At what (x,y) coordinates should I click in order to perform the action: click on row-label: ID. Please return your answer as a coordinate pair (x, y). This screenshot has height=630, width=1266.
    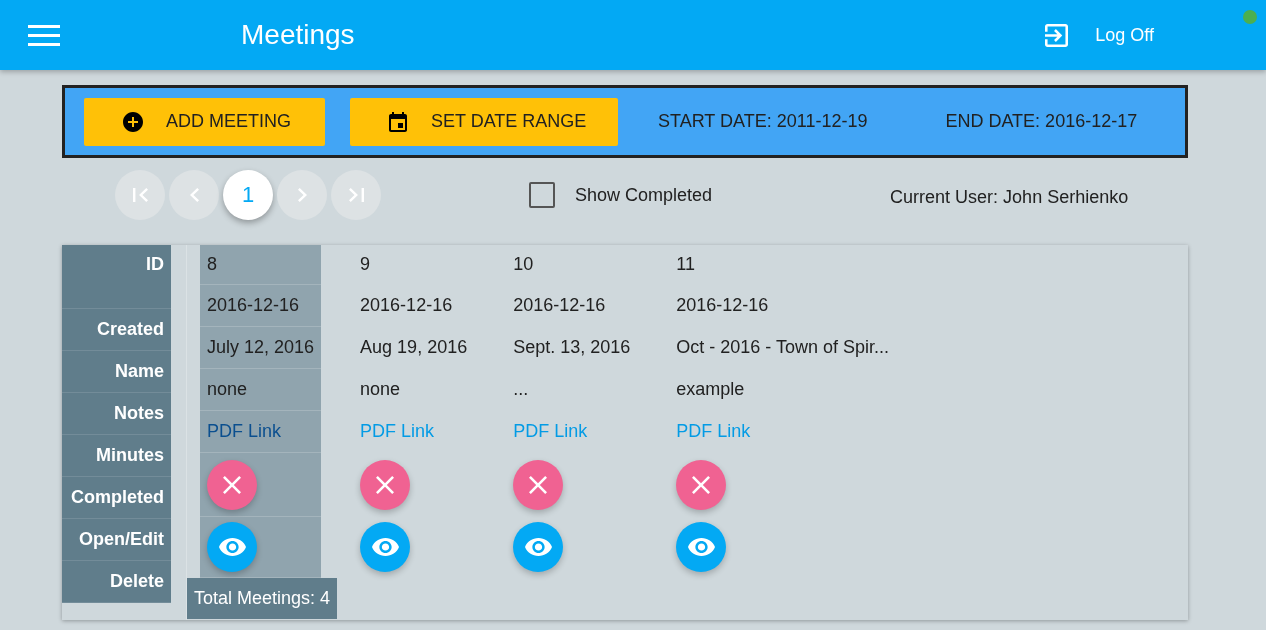
    Looking at the image, I should click on (116, 277).